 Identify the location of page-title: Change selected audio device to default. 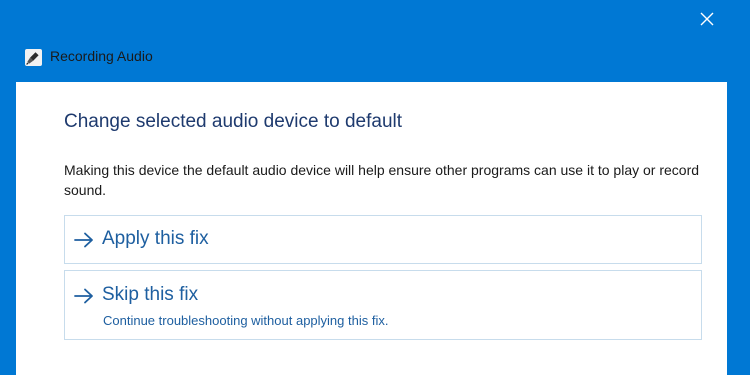
(233, 121).